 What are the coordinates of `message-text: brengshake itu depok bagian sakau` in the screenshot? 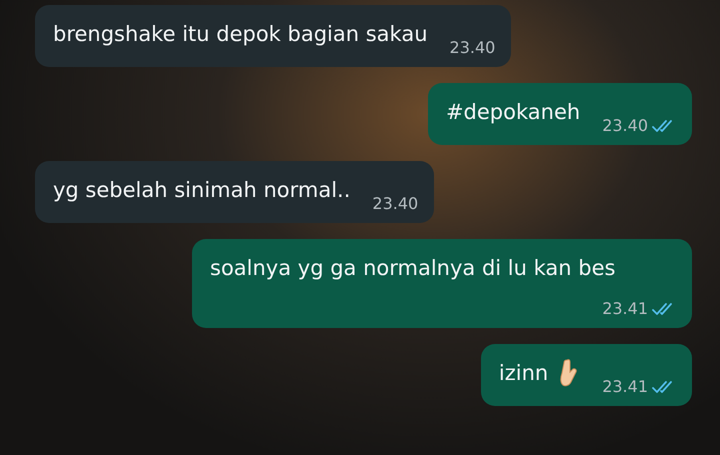 It's located at (240, 34).